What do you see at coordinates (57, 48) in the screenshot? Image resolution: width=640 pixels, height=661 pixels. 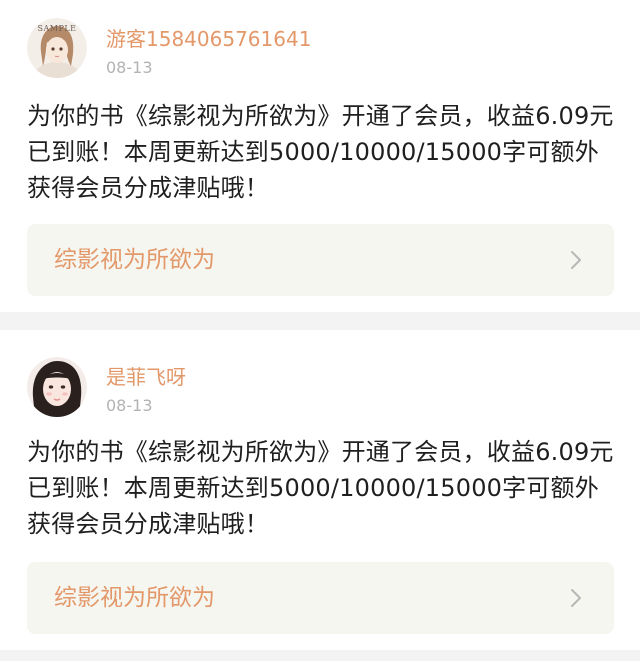 I see `user-avatar-icon: SAMPLE` at bounding box center [57, 48].